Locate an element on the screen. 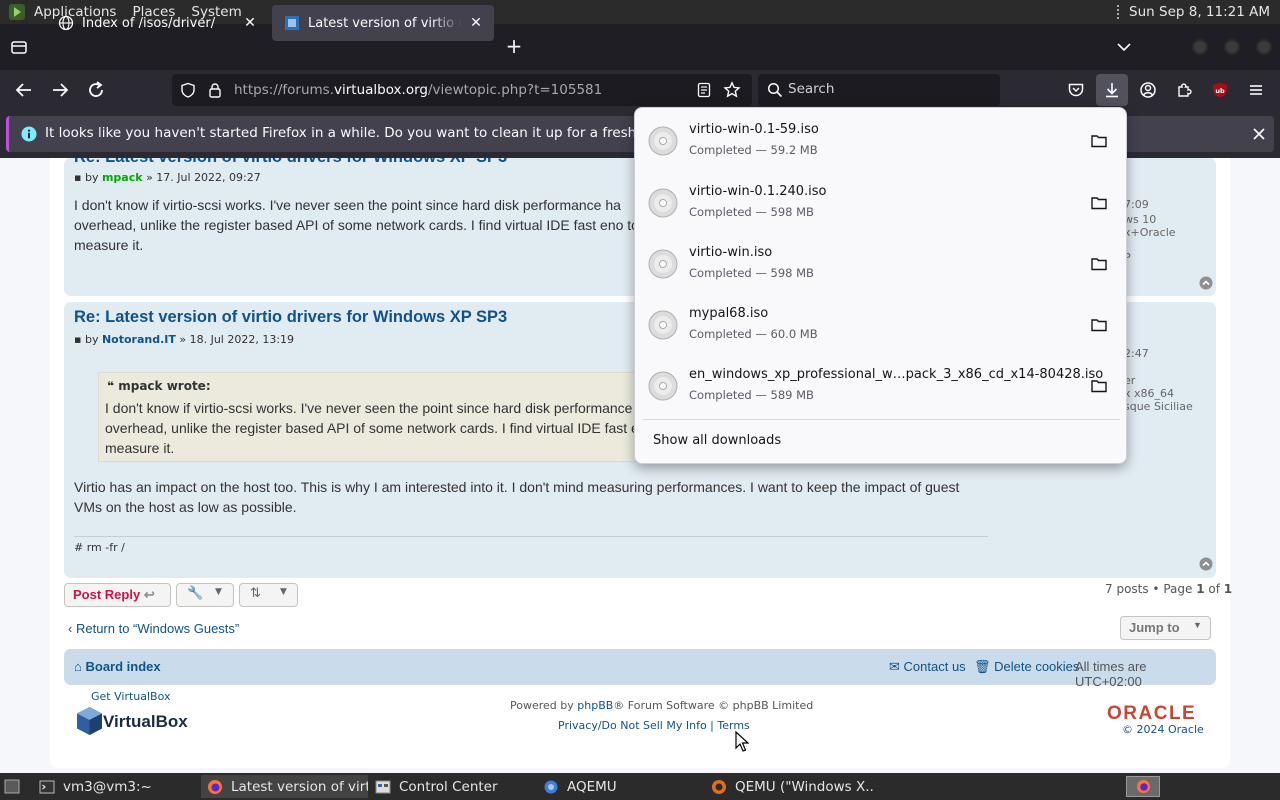  chevron-down-icon is located at coordinates (1124, 47).